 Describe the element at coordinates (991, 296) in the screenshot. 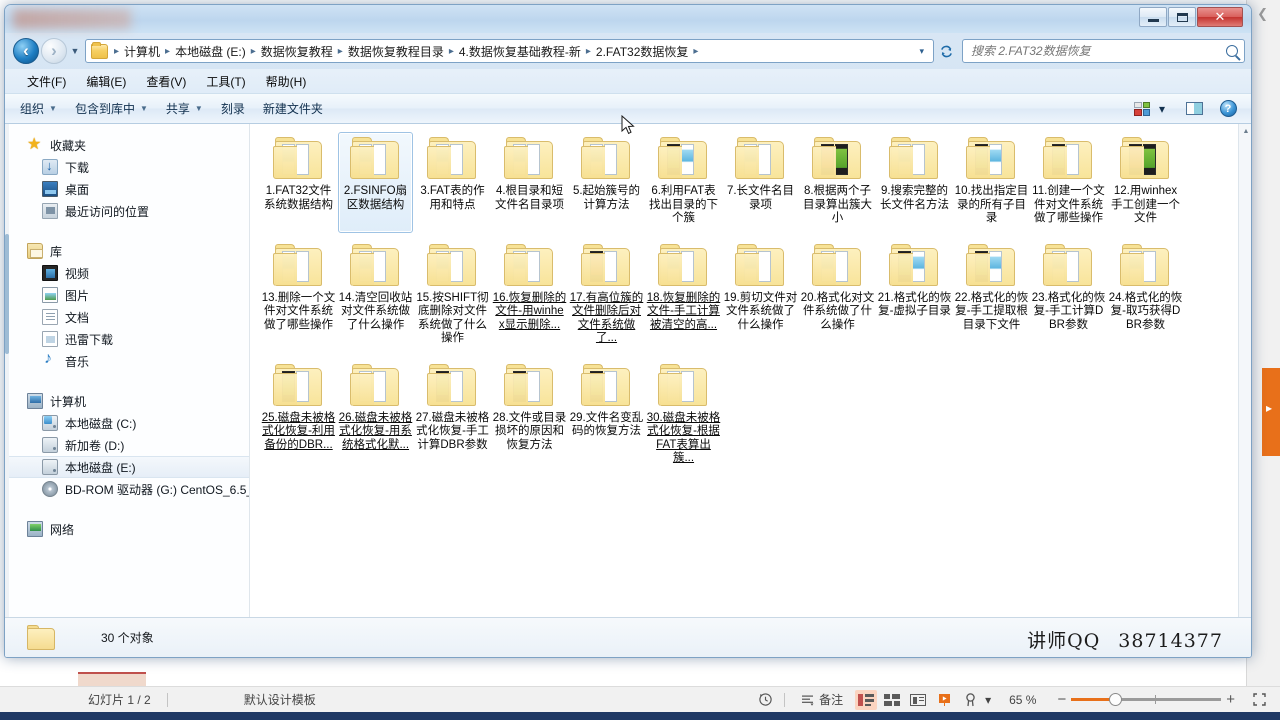

I see `file-tile: 22.格式化的恢复-手工提取根目录下文件` at that location.